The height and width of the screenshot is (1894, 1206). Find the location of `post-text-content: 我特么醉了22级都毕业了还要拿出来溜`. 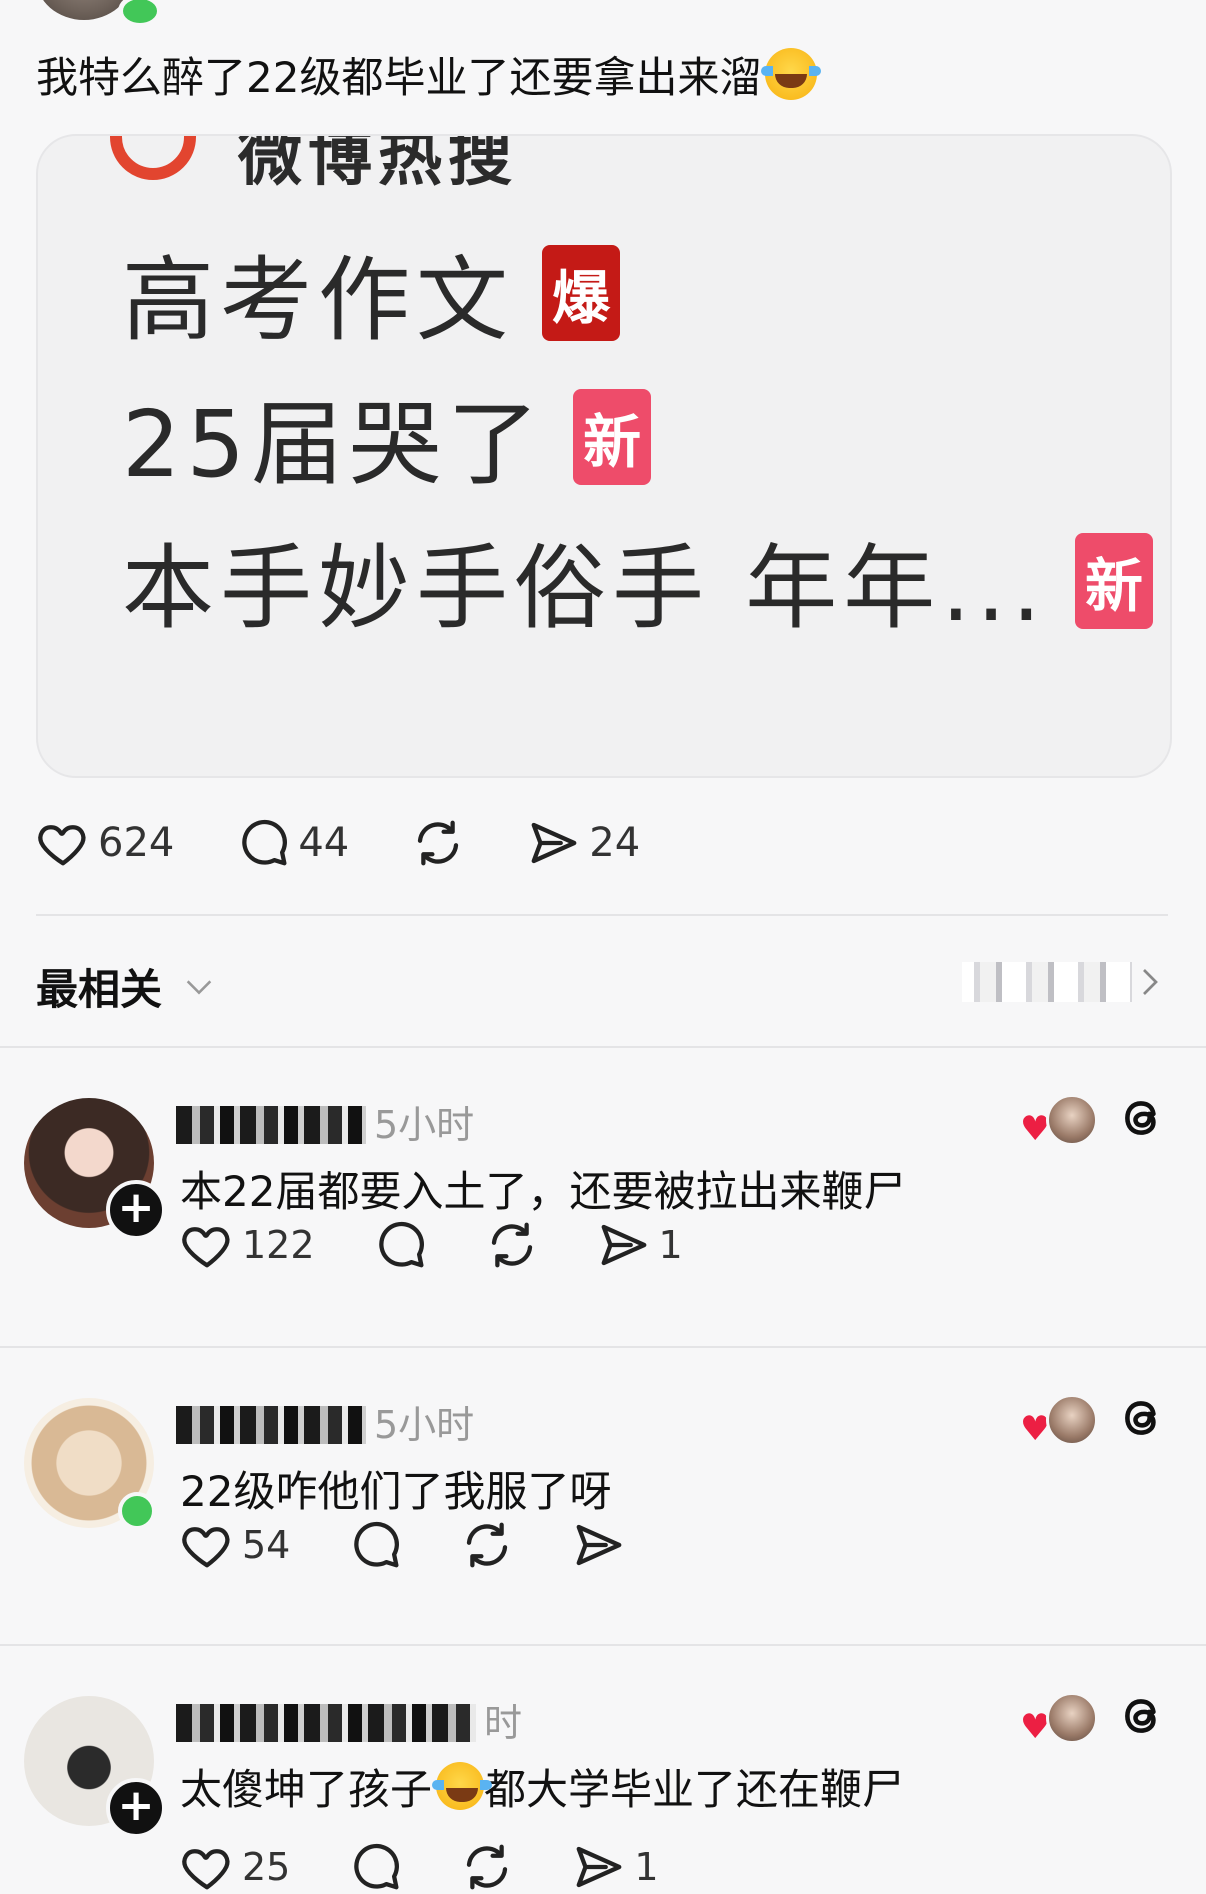

post-text-content: 我特么醉了22级都毕业了还要拿出来溜 is located at coordinates (399, 77).